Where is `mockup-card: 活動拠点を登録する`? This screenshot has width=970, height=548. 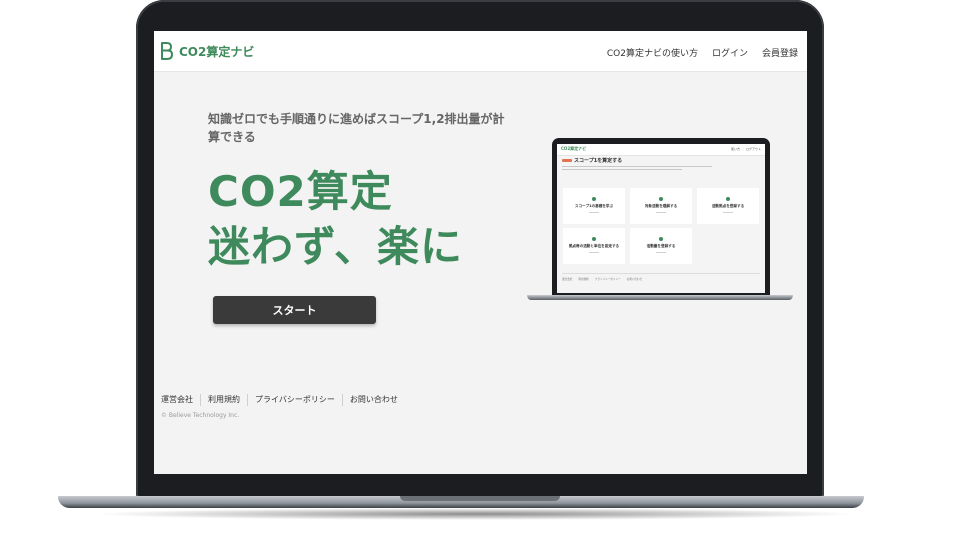 mockup-card: 活動拠点を登録する is located at coordinates (728, 206).